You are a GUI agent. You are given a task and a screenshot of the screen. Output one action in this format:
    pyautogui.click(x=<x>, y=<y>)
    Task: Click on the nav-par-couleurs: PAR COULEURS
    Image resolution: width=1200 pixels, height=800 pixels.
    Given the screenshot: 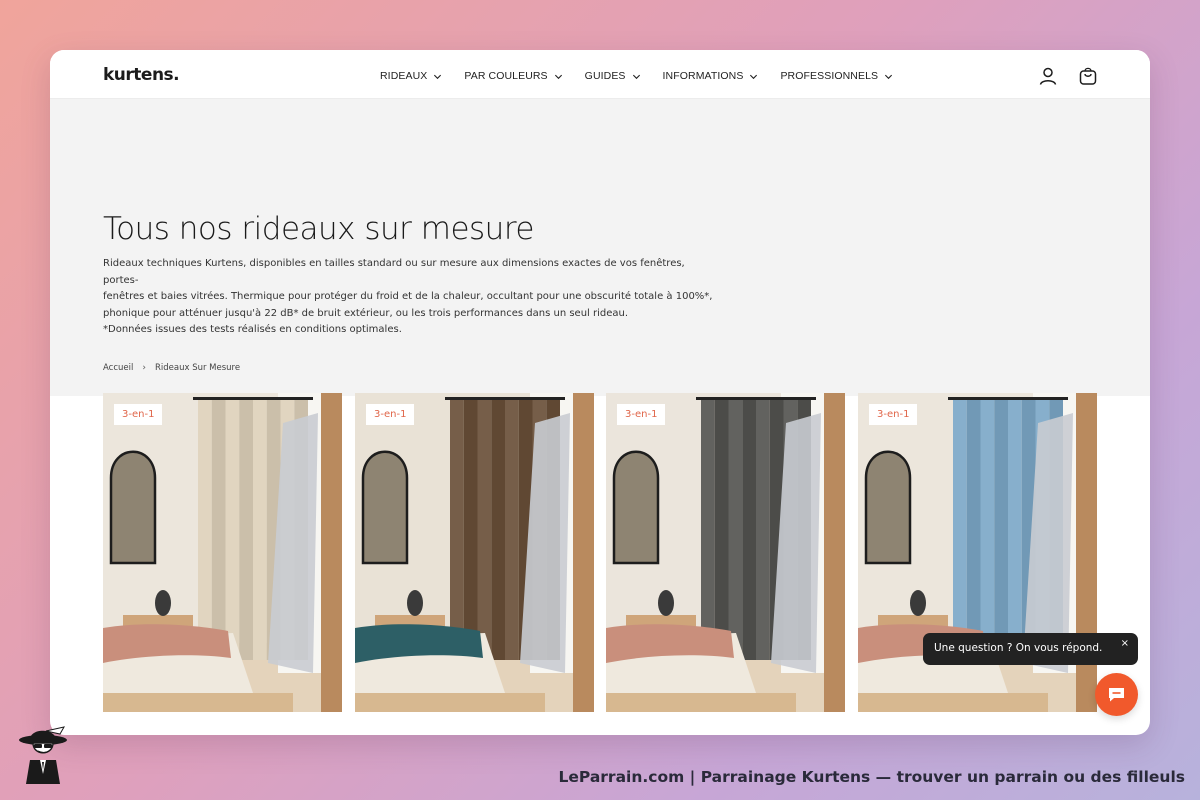 What is the action you would take?
    pyautogui.click(x=513, y=76)
    